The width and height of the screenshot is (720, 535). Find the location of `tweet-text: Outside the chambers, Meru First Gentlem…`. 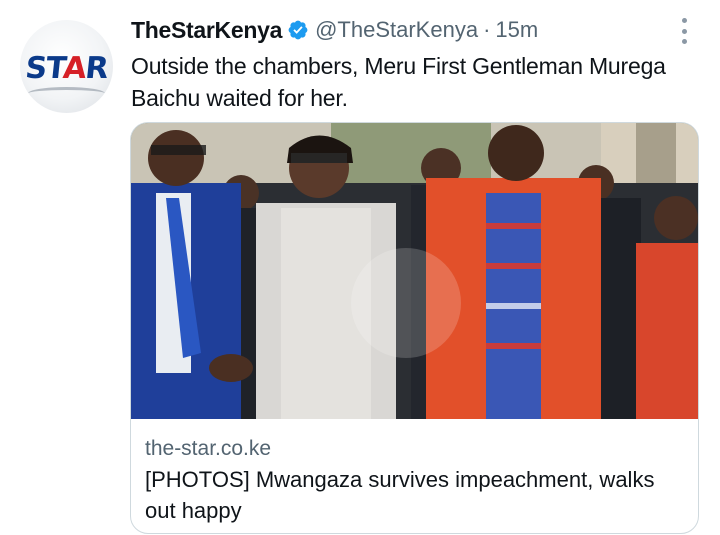

tweet-text: Outside the chambers, Meru First Gentlem… is located at coordinates (398, 82).